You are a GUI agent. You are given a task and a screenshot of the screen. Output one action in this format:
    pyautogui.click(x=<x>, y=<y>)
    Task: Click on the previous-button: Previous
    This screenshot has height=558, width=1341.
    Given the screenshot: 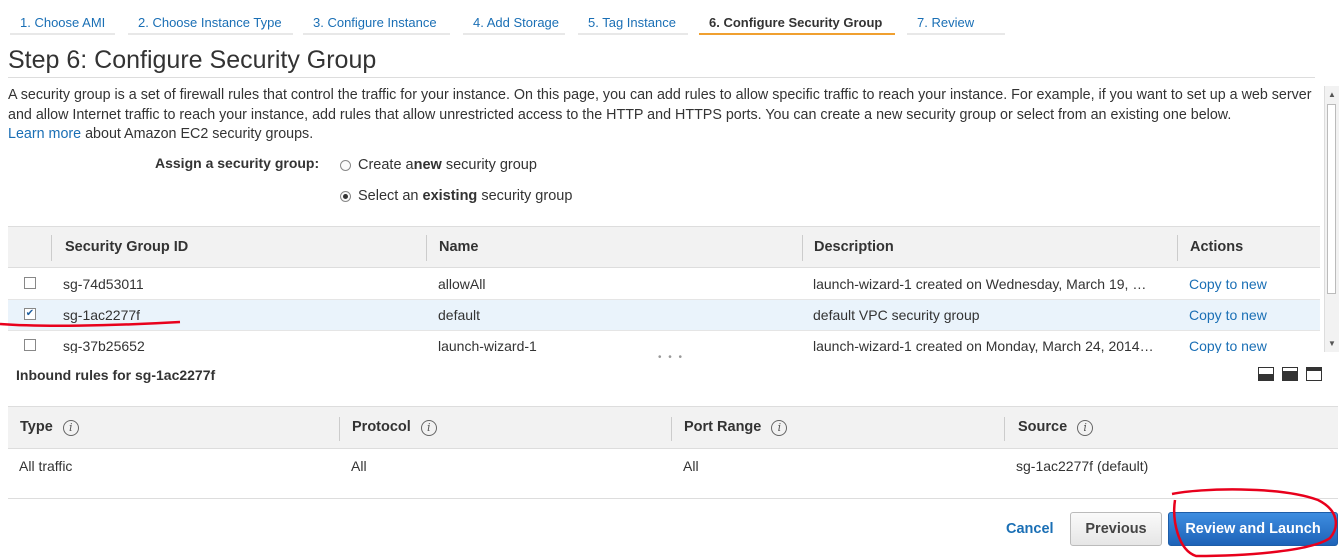 What is the action you would take?
    pyautogui.click(x=1116, y=529)
    